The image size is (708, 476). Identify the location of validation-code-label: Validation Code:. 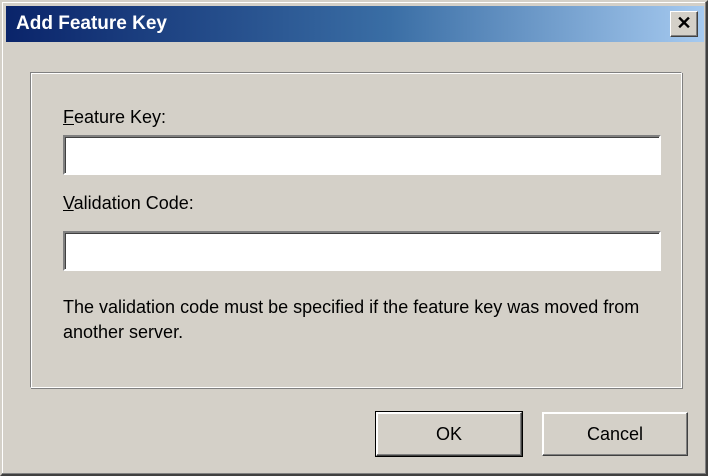
(128, 203).